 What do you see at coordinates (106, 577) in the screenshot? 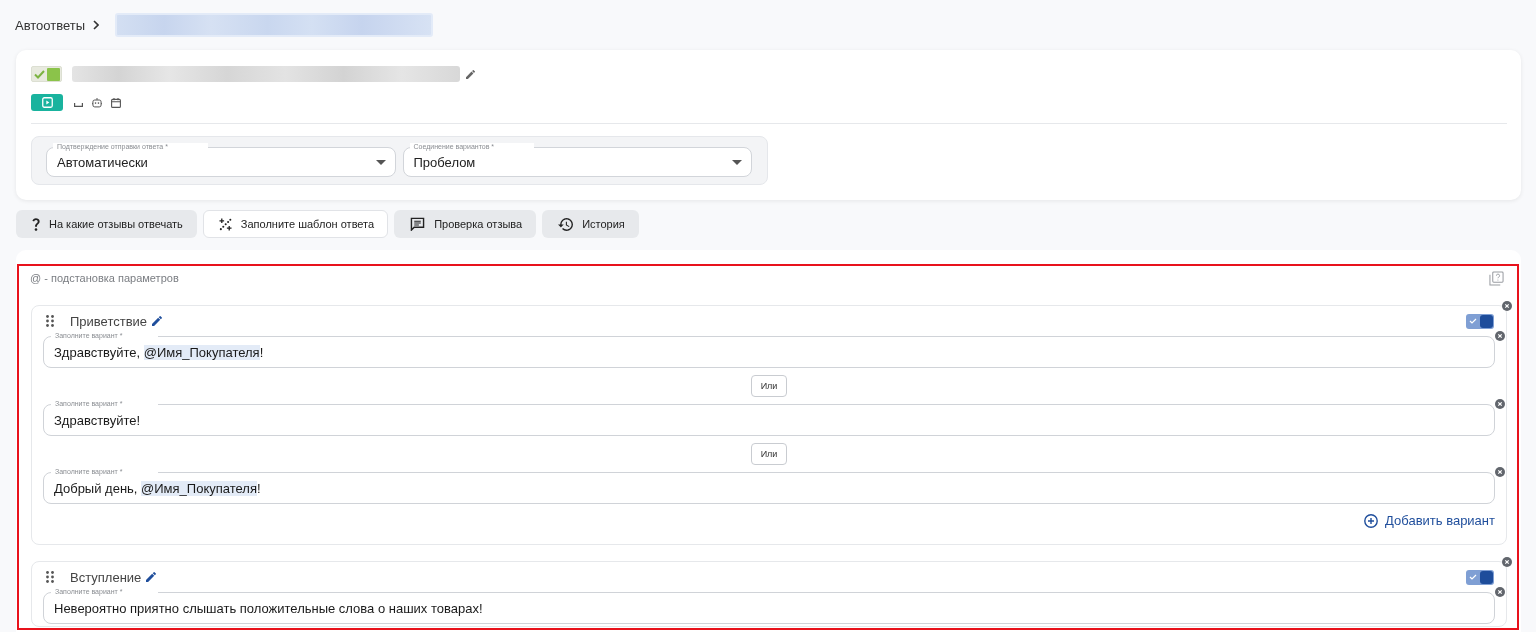
I see `block-title: Вступление` at bounding box center [106, 577].